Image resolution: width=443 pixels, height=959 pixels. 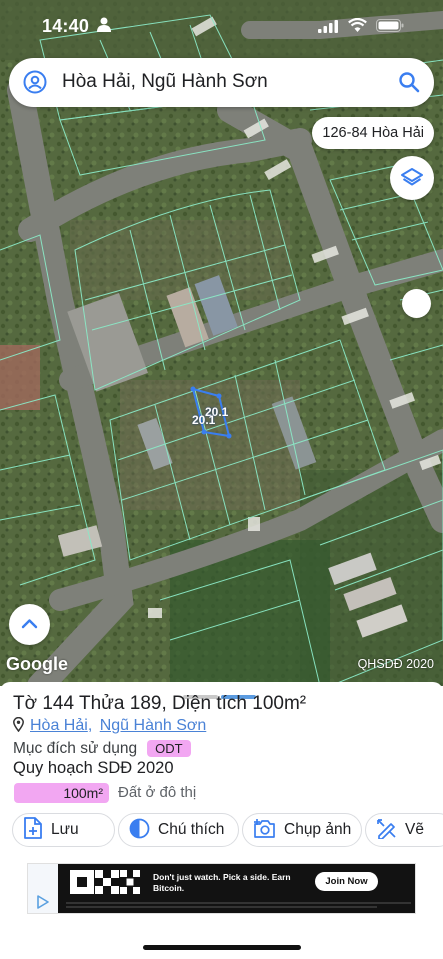 What do you see at coordinates (58, 703) in the screenshot?
I see `sheet-number: 144` at bounding box center [58, 703].